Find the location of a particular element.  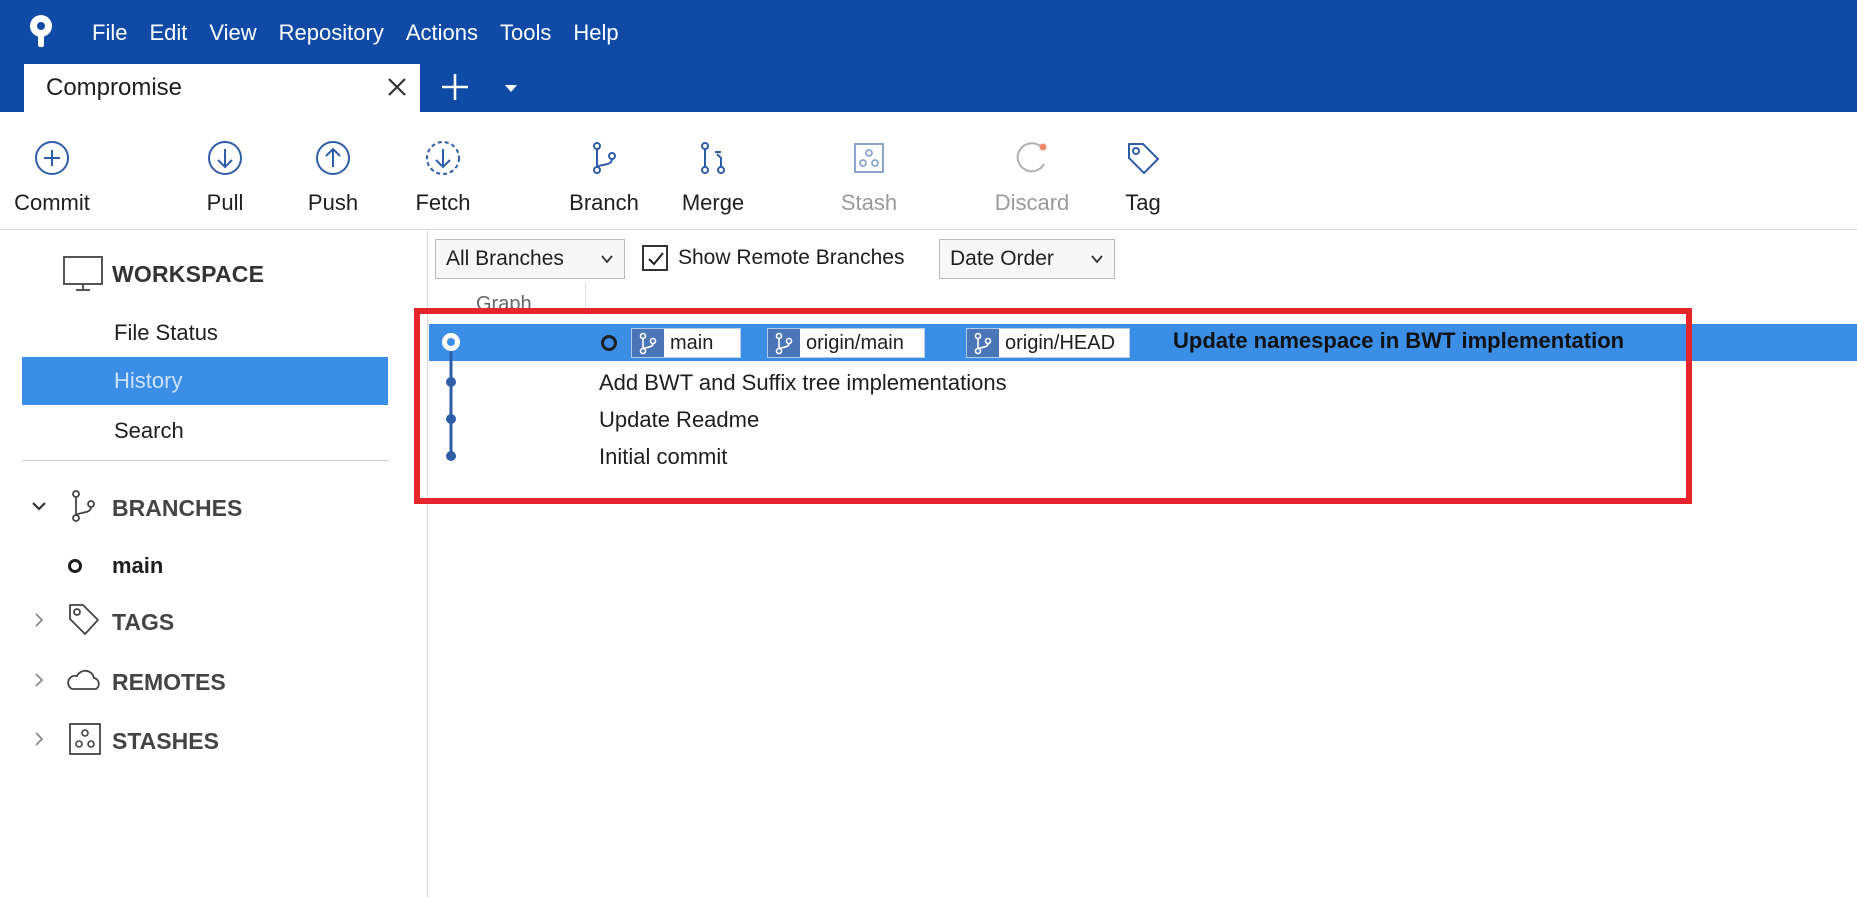

stashes-section-header: STASHES is located at coordinates (160, 740).